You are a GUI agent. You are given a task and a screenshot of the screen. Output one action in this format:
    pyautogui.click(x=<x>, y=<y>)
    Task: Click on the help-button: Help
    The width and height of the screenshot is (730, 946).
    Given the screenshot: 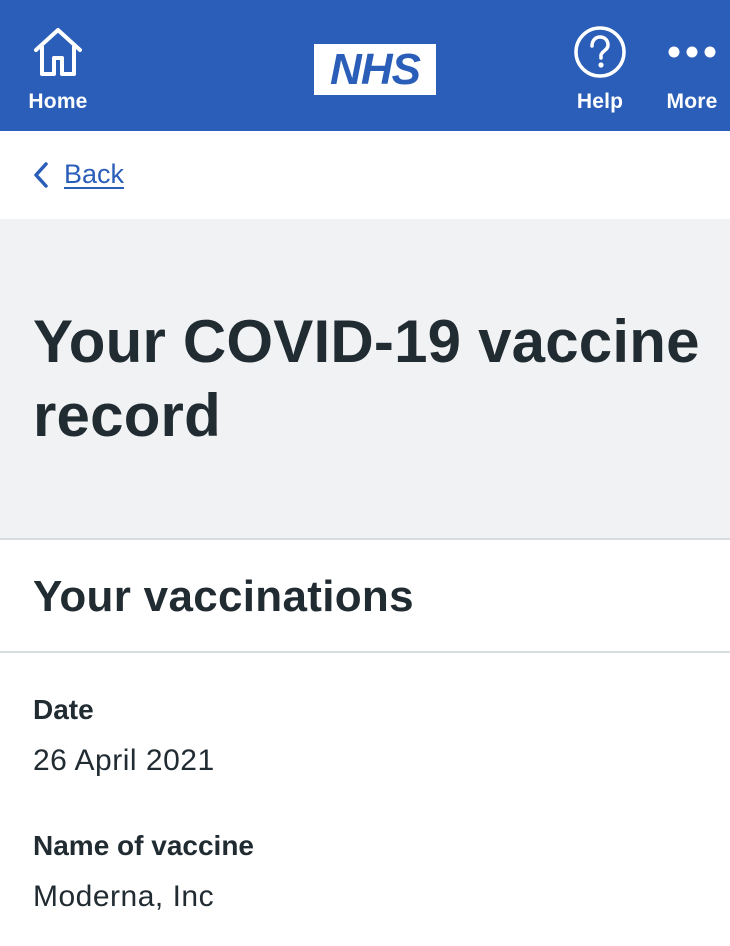 What is the action you would take?
    pyautogui.click(x=600, y=65)
    